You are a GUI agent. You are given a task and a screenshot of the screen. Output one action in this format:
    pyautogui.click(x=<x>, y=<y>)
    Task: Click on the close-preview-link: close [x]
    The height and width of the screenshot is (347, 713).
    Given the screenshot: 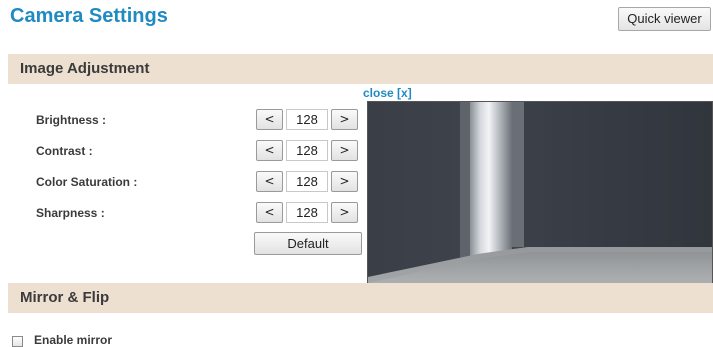 What is the action you would take?
    pyautogui.click(x=387, y=93)
    